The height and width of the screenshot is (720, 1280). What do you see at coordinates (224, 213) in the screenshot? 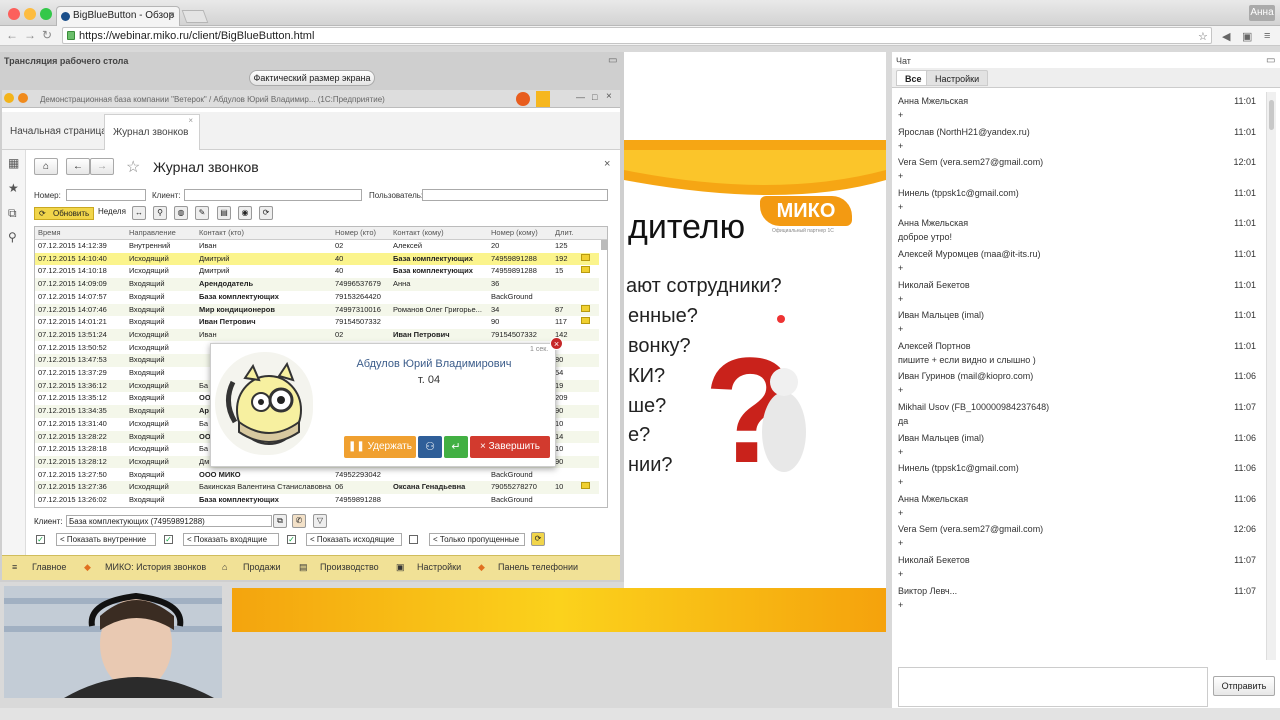
I see `folder-icon: ▤` at bounding box center [224, 213].